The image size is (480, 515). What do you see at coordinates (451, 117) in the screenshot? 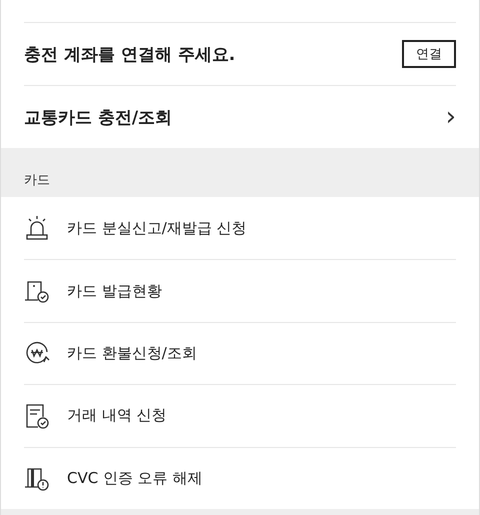
I see `chevron-icon: ›` at bounding box center [451, 117].